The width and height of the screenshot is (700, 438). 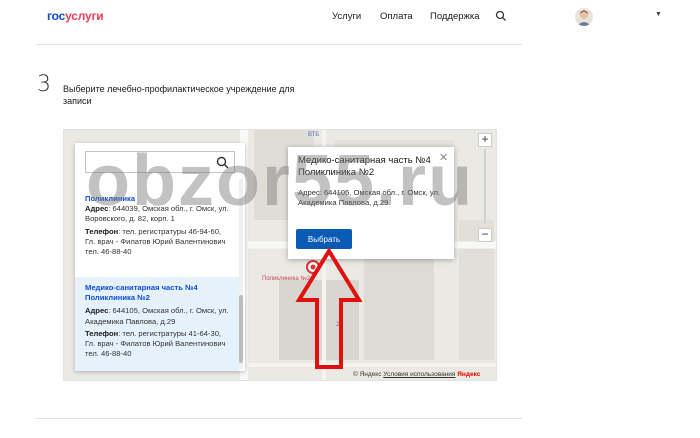 I want to click on yandex-logo: Яндекс, so click(x=469, y=374).